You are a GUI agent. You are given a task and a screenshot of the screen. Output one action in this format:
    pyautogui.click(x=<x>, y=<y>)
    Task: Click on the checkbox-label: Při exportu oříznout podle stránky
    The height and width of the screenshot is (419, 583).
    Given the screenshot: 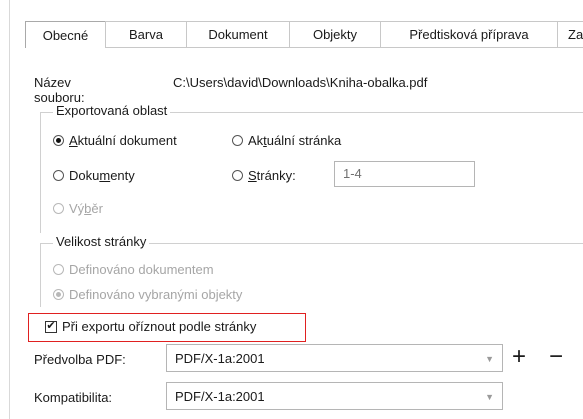 What is the action you would take?
    pyautogui.click(x=159, y=326)
    